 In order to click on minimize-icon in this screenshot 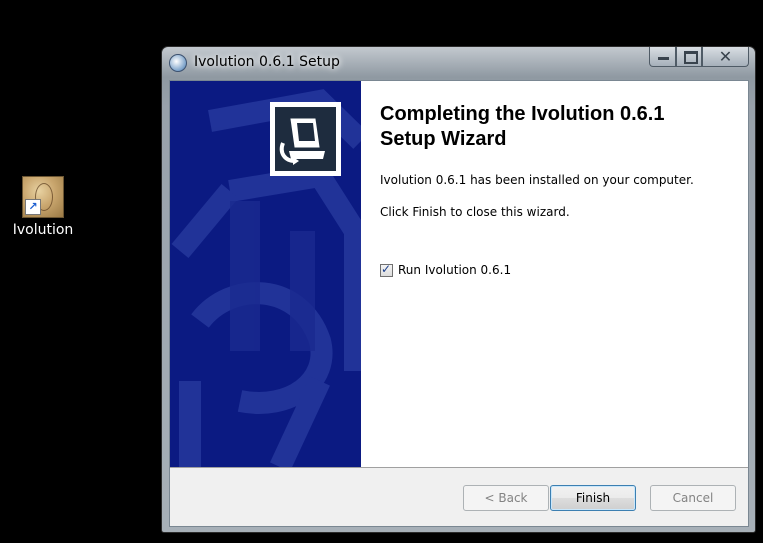, I will do `click(663, 58)`.